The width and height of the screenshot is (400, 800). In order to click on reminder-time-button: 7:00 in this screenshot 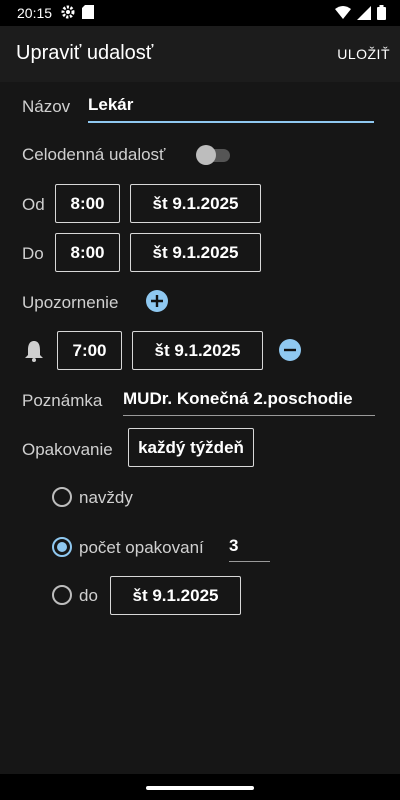, I will do `click(89, 350)`.